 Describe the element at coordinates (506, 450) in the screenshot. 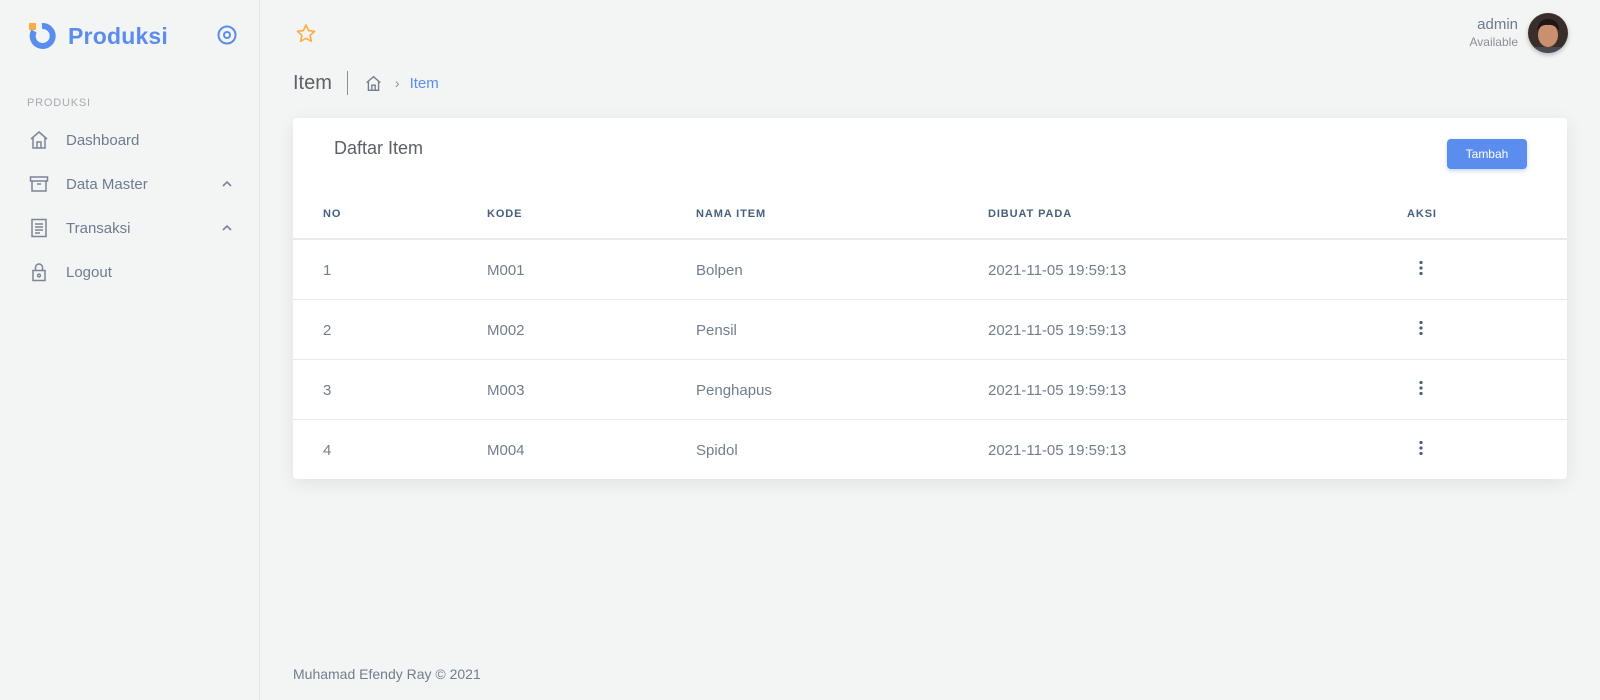

I see `cell-kode: M004` at that location.